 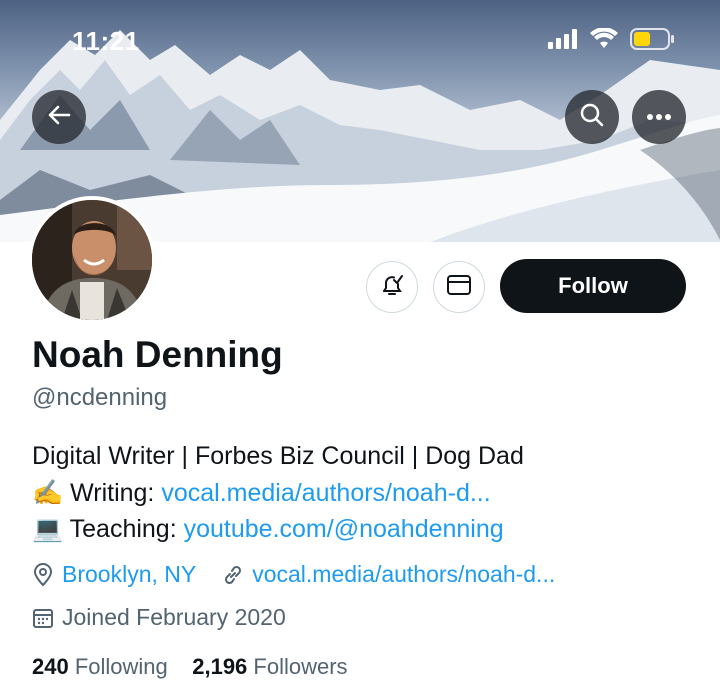 I want to click on location-pin-icon, so click(x=43, y=574).